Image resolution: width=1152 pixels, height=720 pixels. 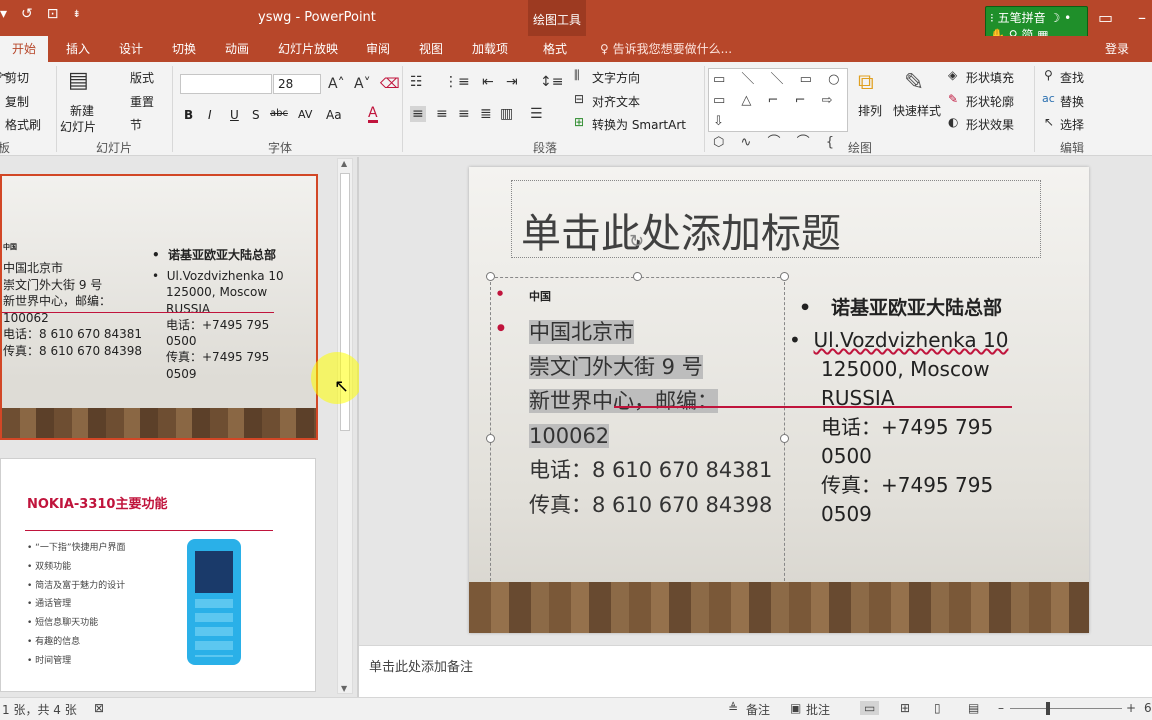 What do you see at coordinates (345, 426) in the screenshot?
I see `thumbnail-scrollbar: ▲ ▼` at bounding box center [345, 426].